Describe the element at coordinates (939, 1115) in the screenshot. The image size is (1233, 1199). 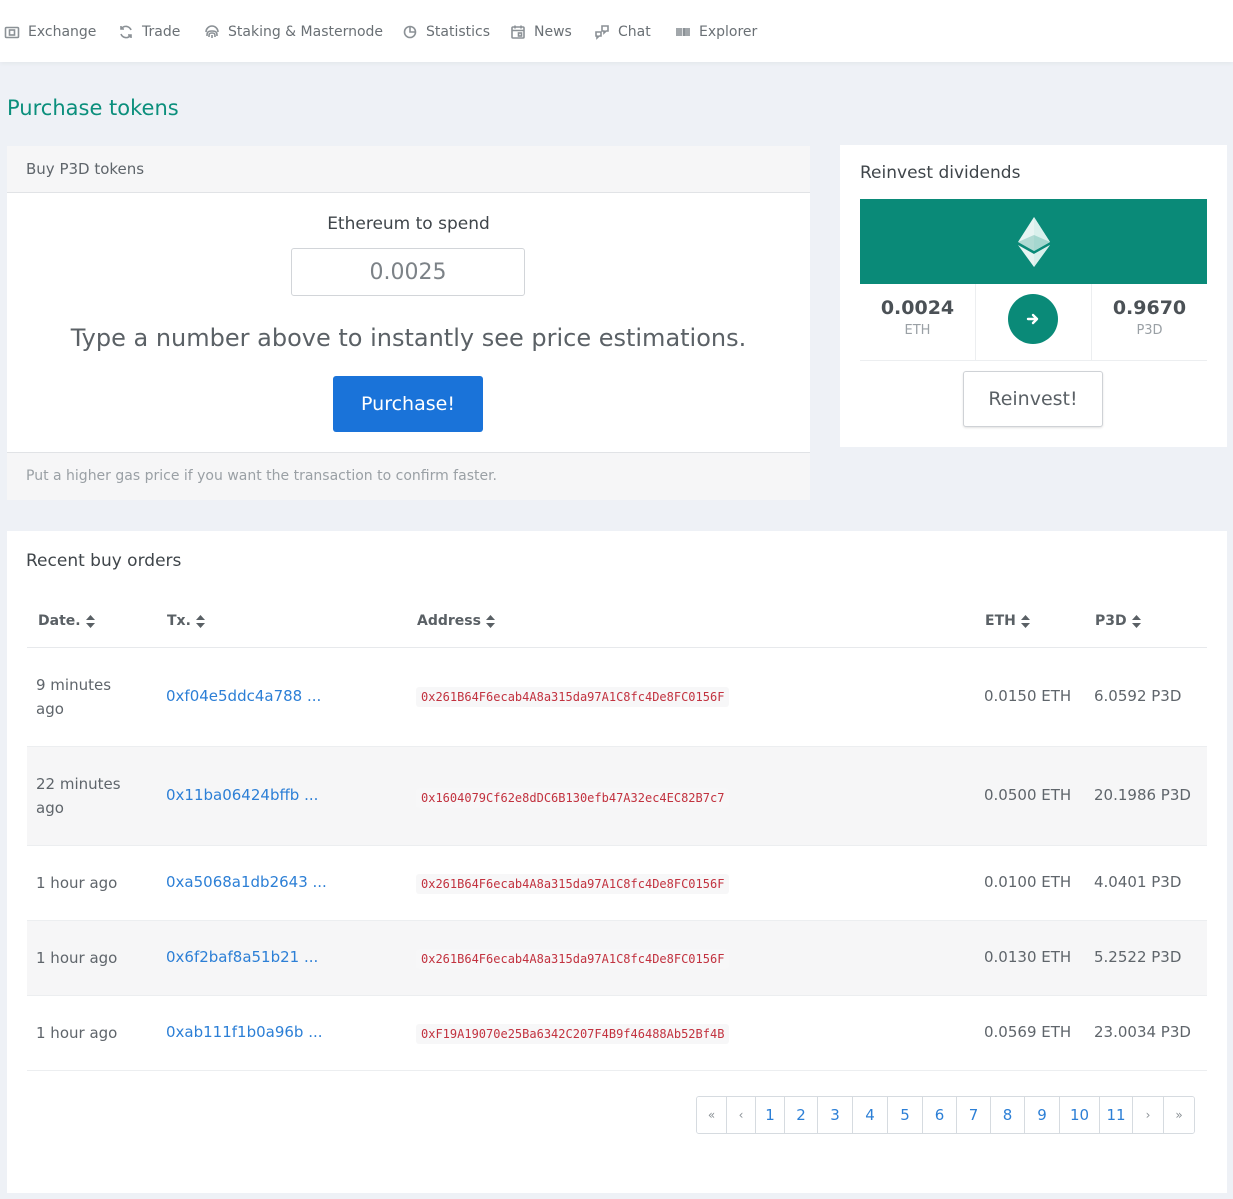
I see `page-button: 6` at that location.